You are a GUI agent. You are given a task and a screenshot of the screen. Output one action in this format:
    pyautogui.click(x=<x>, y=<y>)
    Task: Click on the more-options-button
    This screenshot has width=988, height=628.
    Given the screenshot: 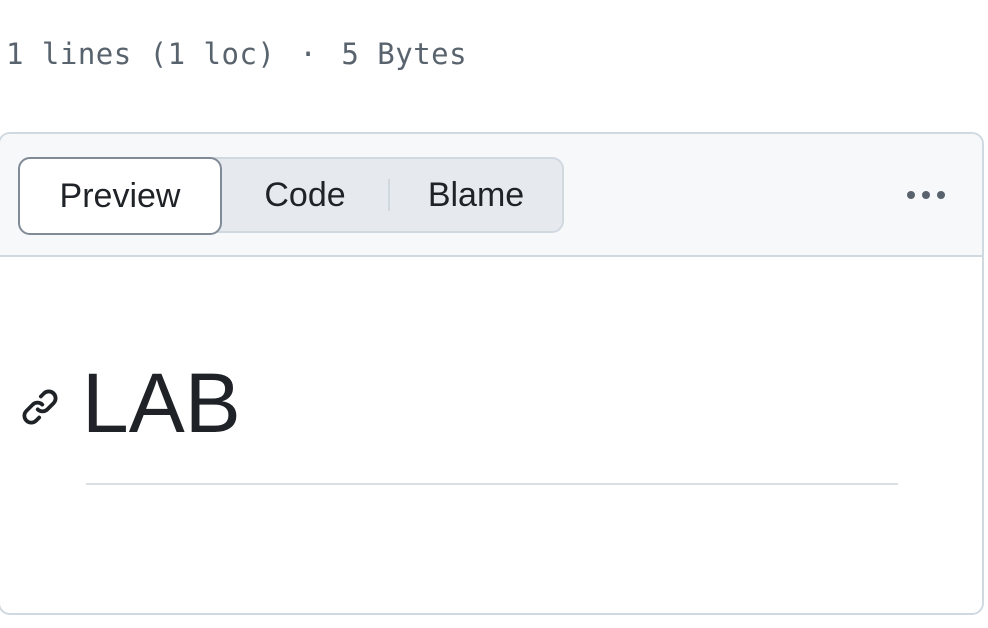 What is the action you would take?
    pyautogui.click(x=926, y=195)
    